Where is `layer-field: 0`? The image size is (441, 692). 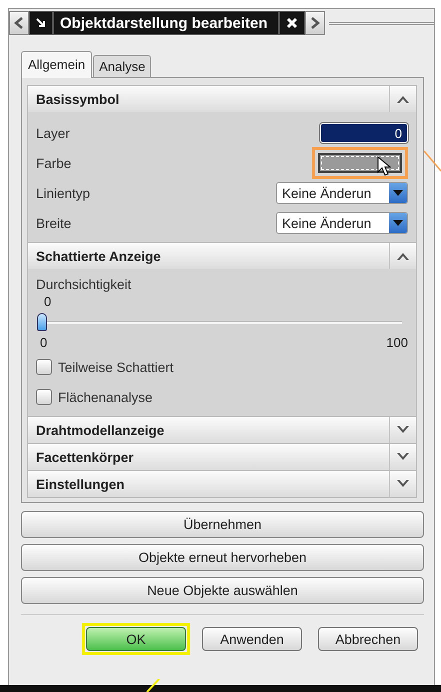
layer-field: 0 is located at coordinates (364, 133).